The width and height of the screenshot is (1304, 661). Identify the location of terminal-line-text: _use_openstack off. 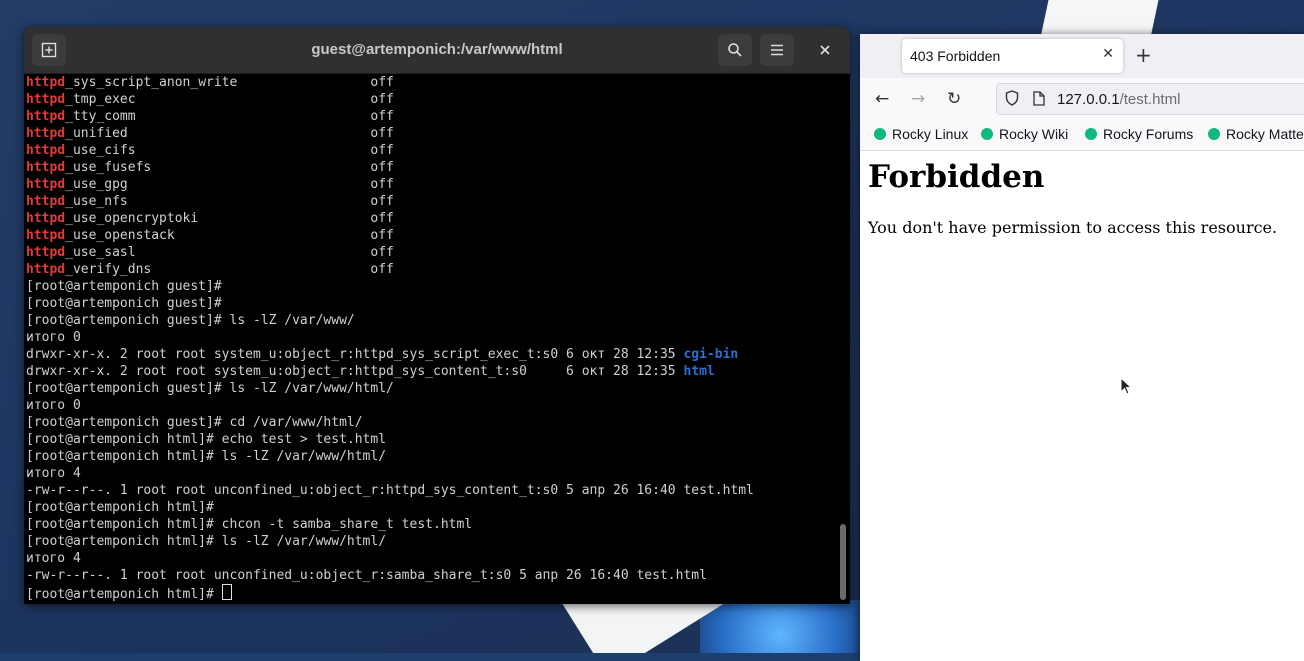
(229, 235).